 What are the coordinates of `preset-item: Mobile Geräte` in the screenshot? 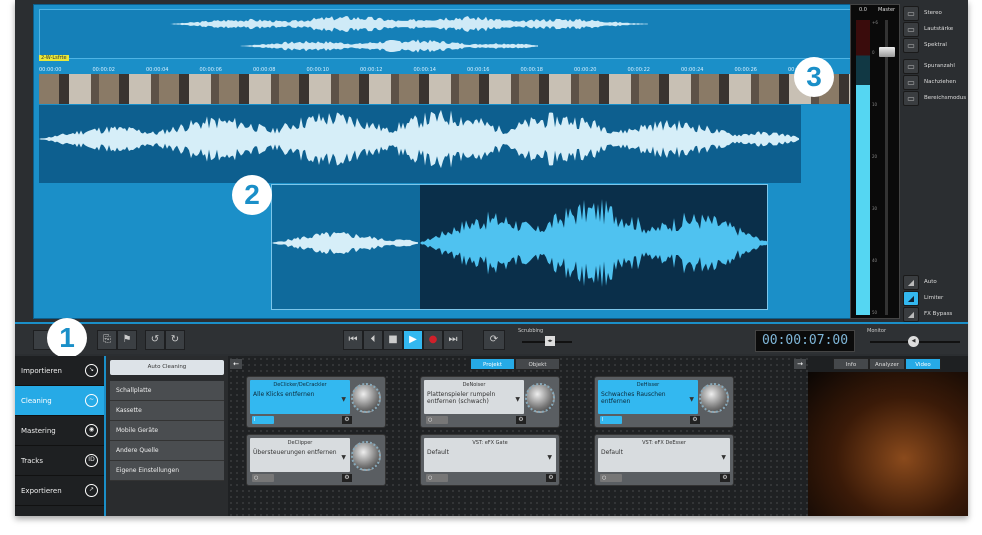 It's located at (167, 431).